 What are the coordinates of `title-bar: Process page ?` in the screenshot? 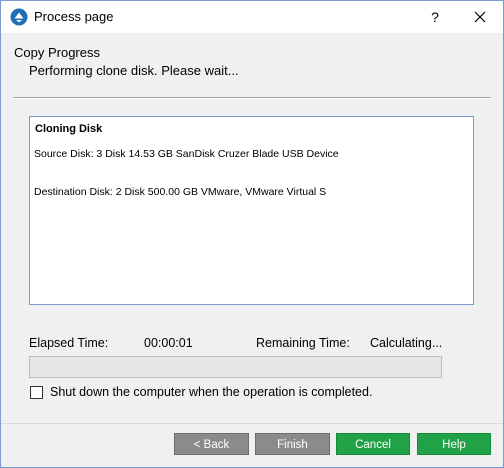 It's located at (252, 17).